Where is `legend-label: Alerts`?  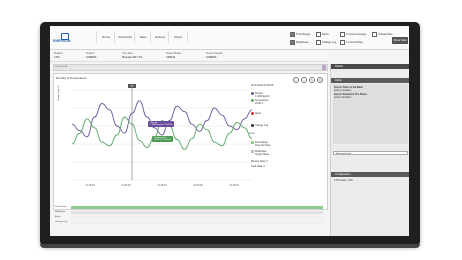 legend-label: Alerts is located at coordinates (258, 114).